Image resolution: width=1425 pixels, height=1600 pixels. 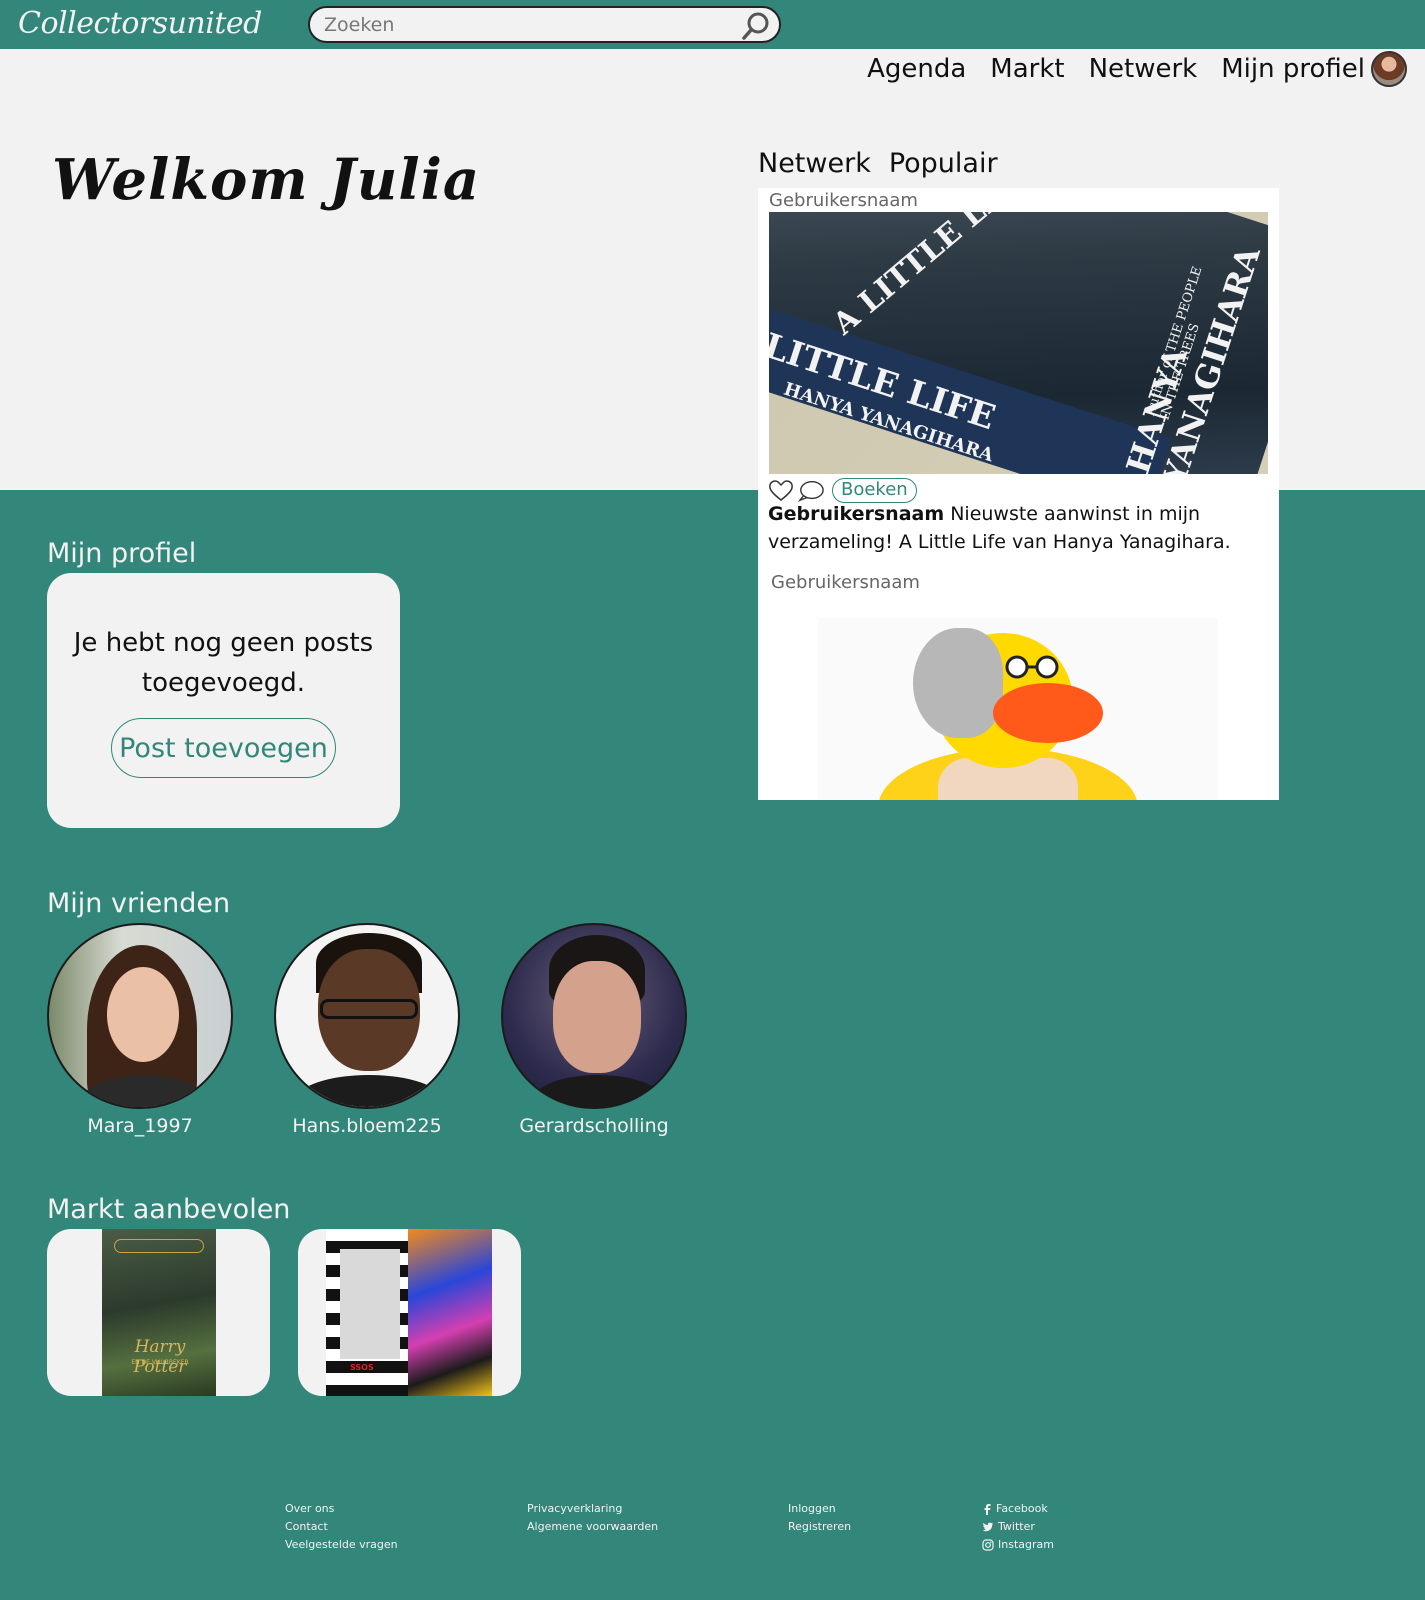 I want to click on friend-item: Hans.bloem225, so click(x=367, y=1030).